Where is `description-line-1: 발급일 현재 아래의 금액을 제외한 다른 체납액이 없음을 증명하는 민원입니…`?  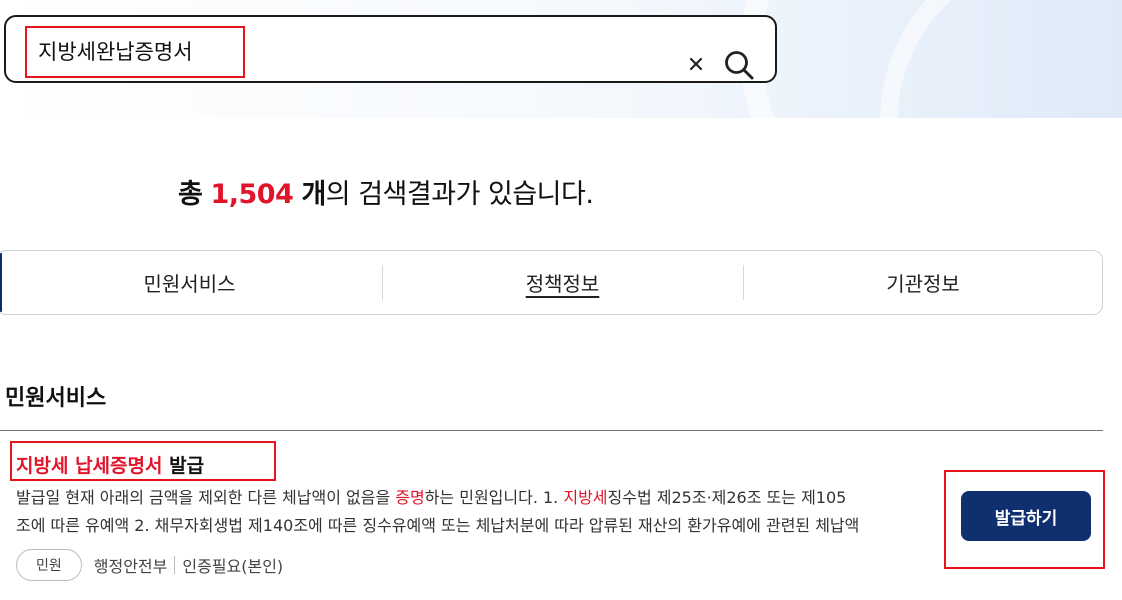 description-line-1: 발급일 현재 아래의 금액을 제외한 다른 체납액이 없음을 증명하는 민원입니… is located at coordinates (473, 498).